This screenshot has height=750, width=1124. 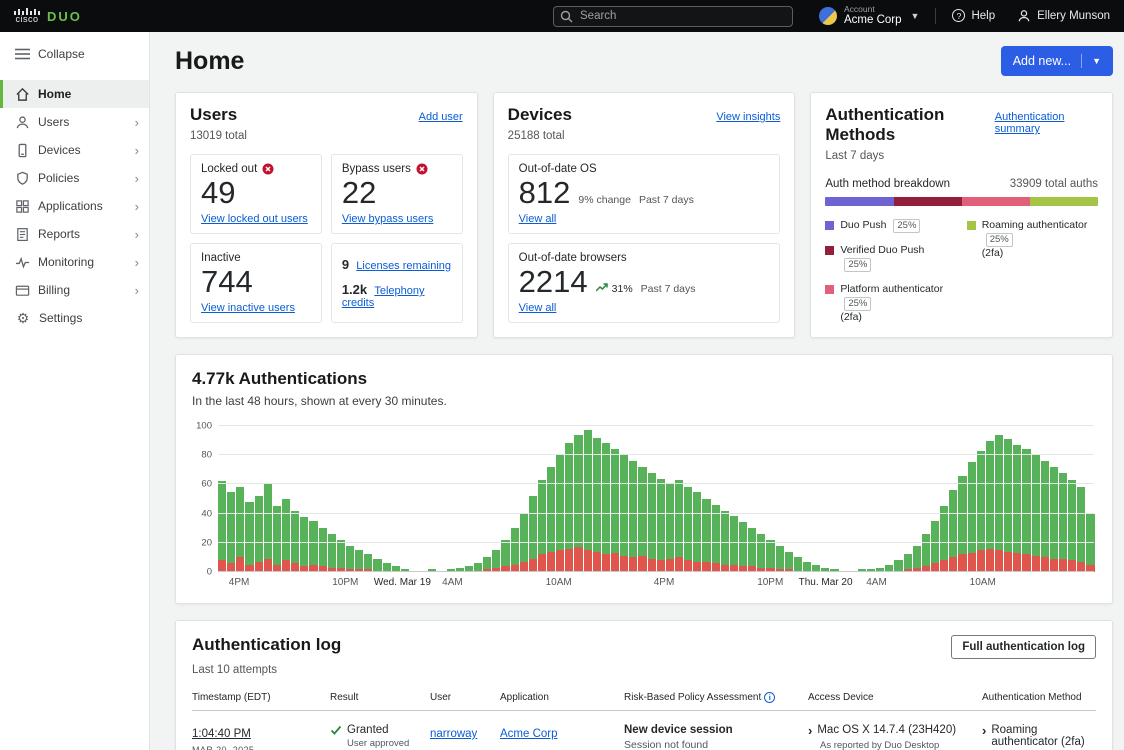 I want to click on devices-card-title: Devices, so click(x=539, y=114).